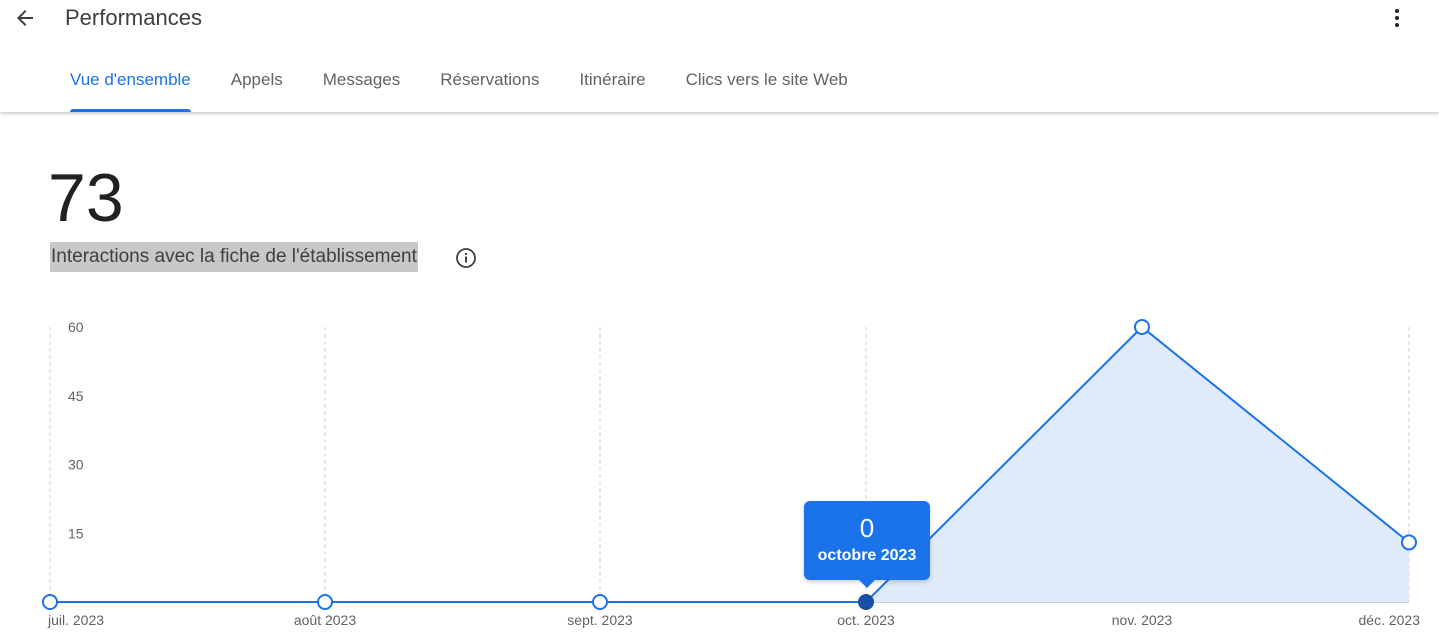  What do you see at coordinates (130, 85) in the screenshot?
I see `tab-overview: Vue d'ensemble` at bounding box center [130, 85].